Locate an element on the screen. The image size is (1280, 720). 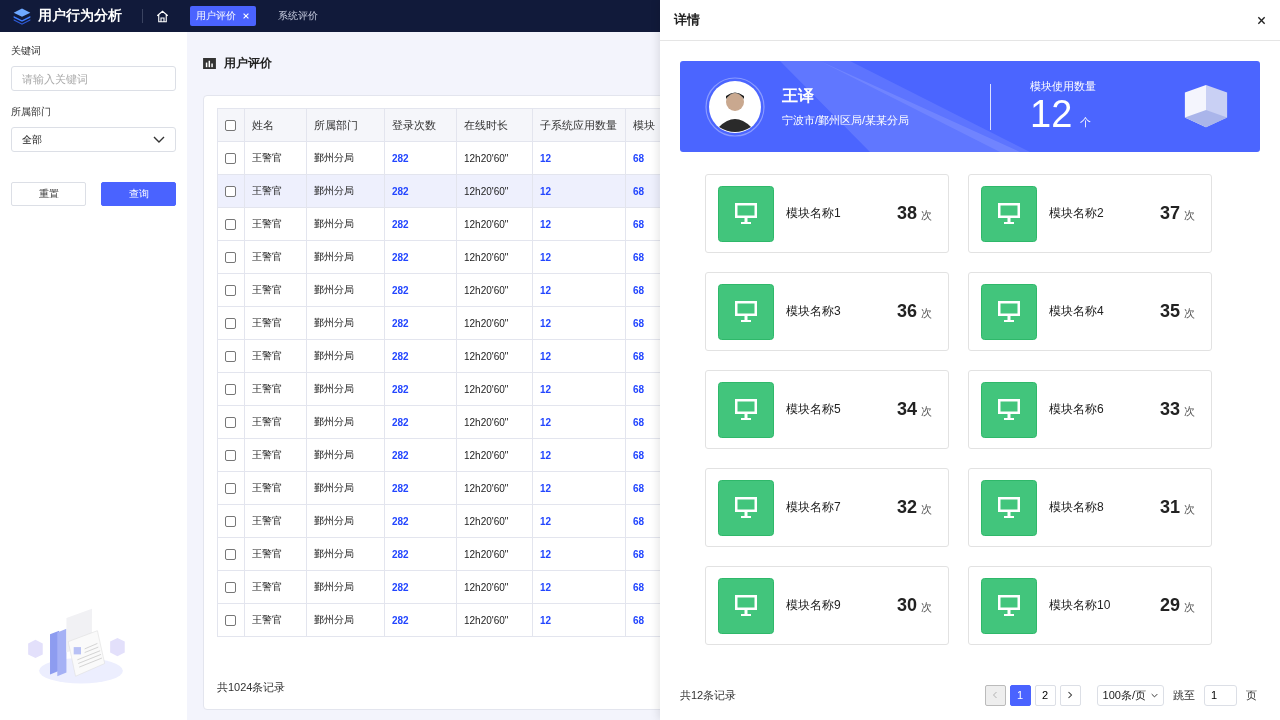
app-title: 用户行为分析 is located at coordinates (80, 16).